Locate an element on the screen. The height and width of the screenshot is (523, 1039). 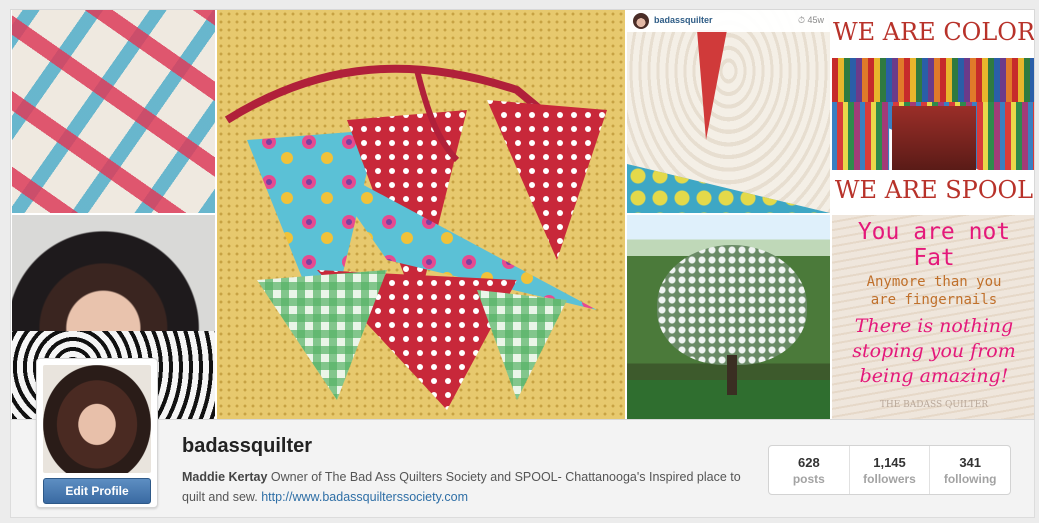
photo-age-value: 45w is located at coordinates (815, 20).